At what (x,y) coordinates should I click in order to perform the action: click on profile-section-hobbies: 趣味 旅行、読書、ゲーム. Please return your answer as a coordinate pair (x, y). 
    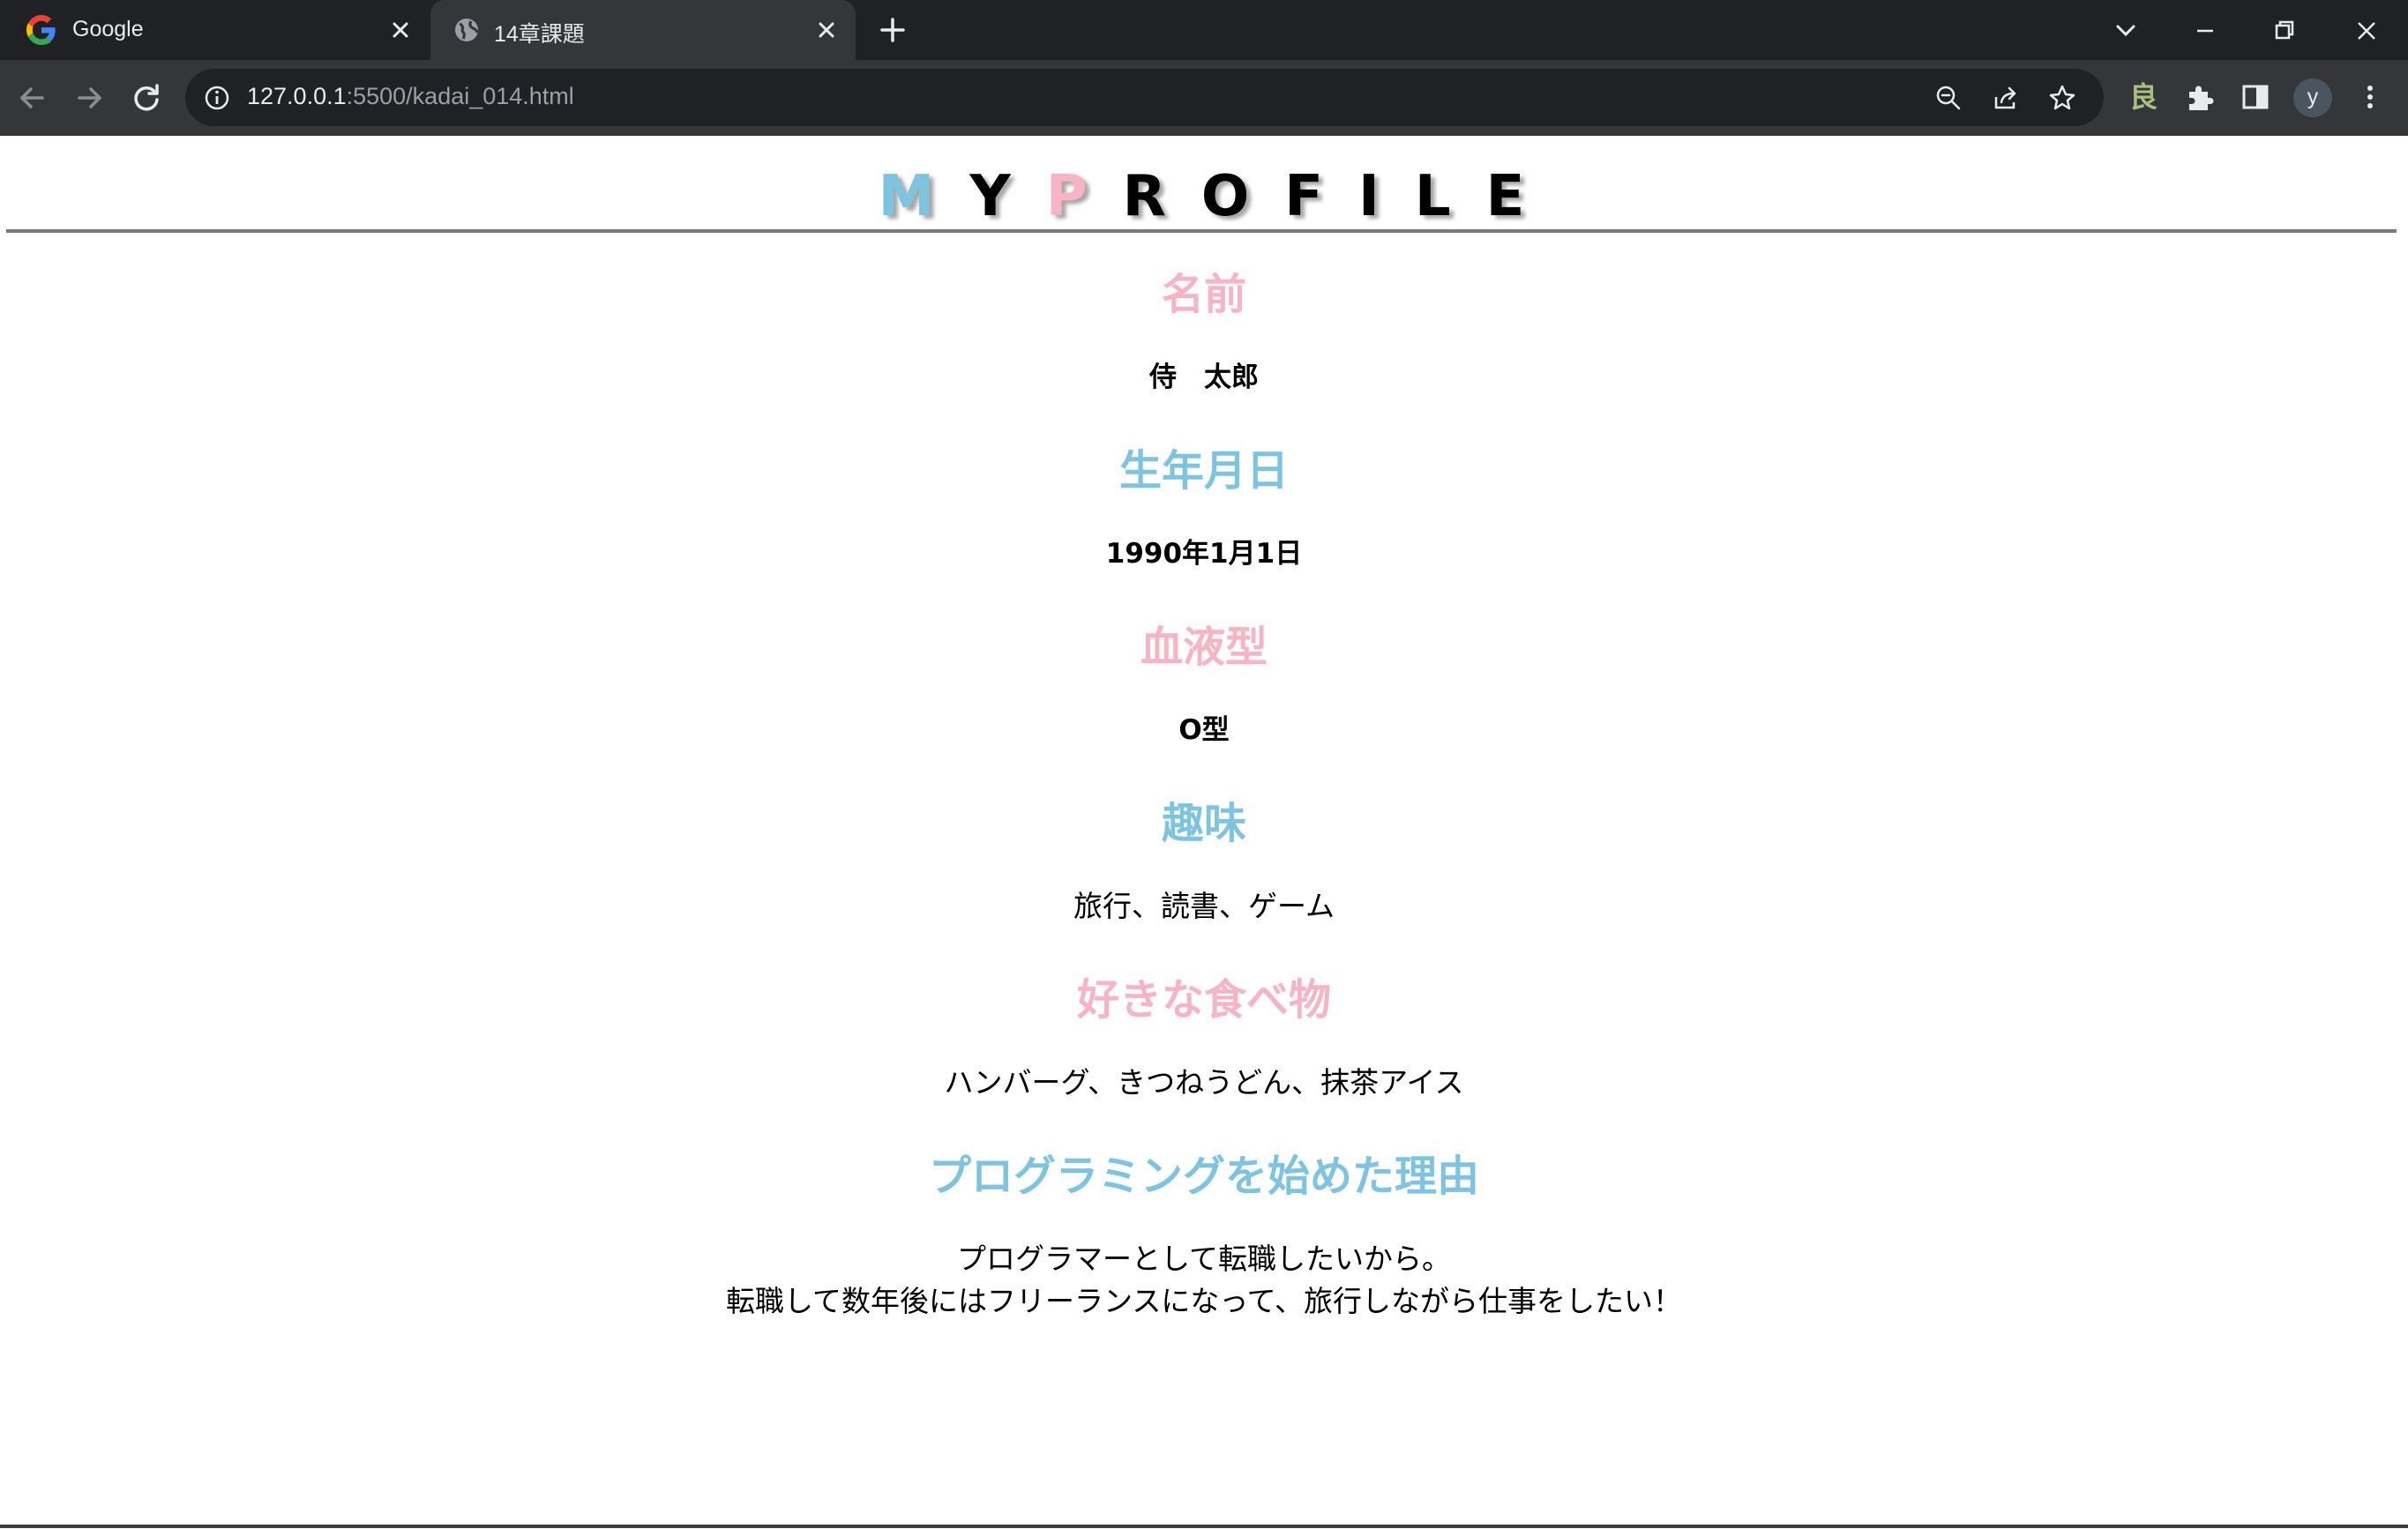
    Looking at the image, I should click on (1204, 885).